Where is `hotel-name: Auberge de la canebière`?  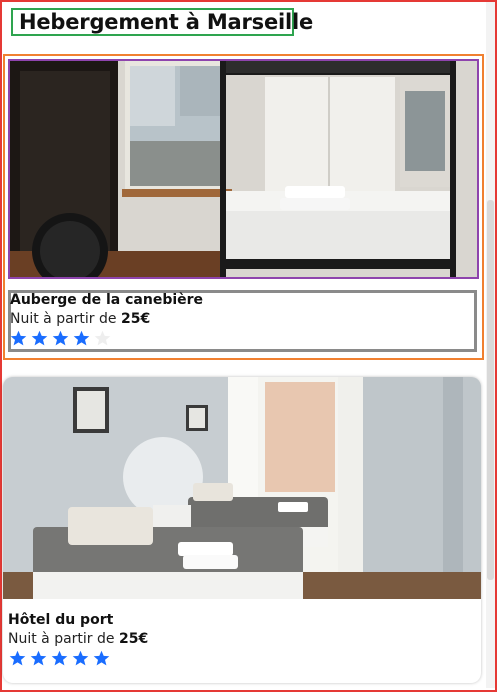
hotel-name: Auberge de la canebière is located at coordinates (106, 300).